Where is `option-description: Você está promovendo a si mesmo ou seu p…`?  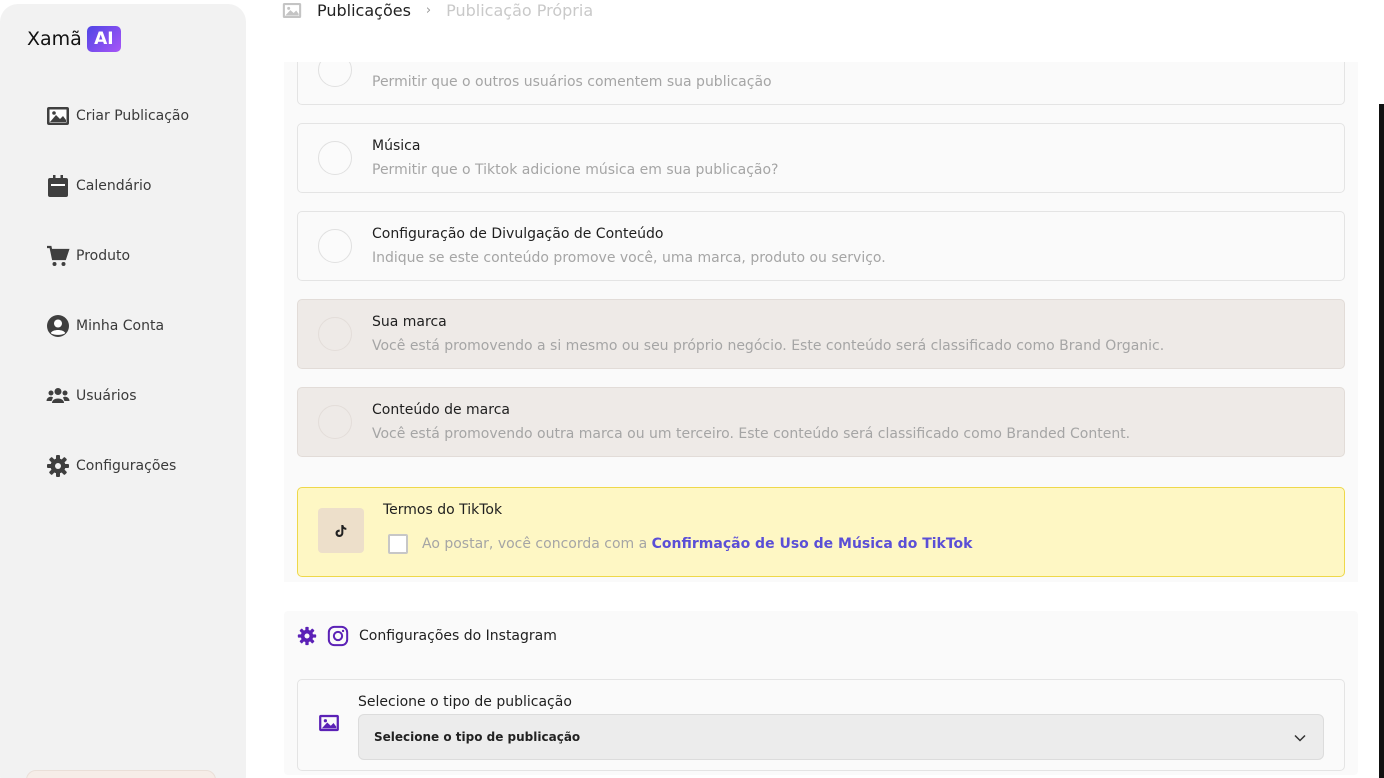 option-description: Você está promovendo a si mesmo ou seu p… is located at coordinates (768, 346).